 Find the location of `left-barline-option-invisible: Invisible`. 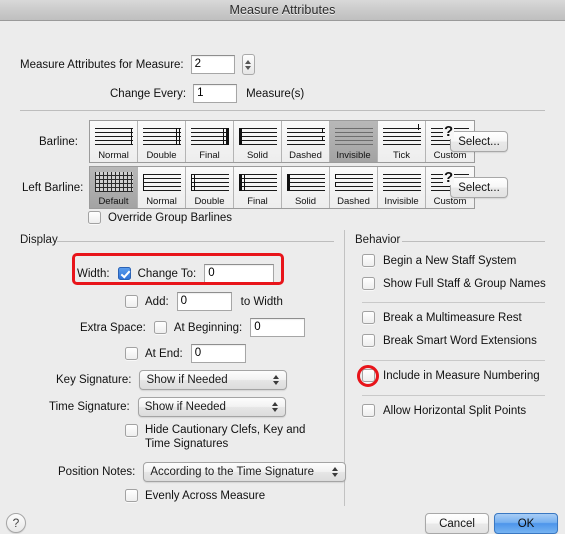

left-barline-option-invisible: Invisible is located at coordinates (402, 187).